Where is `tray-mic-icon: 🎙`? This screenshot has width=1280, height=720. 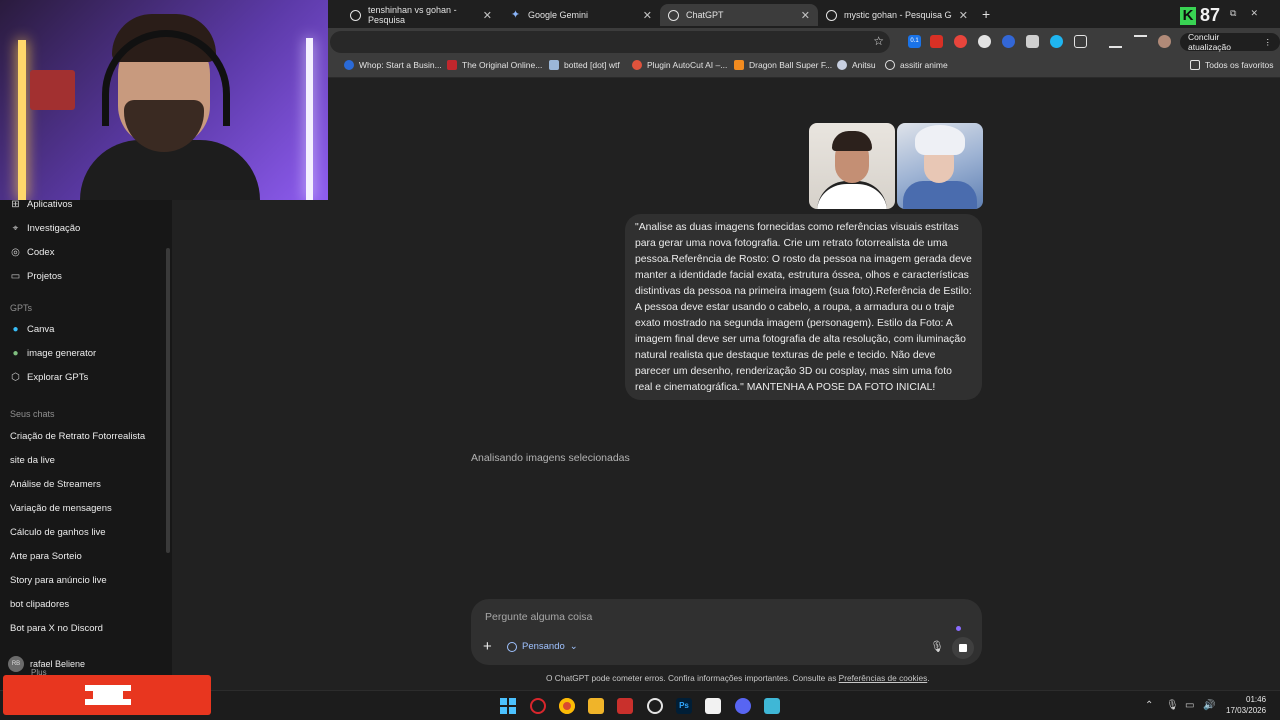 tray-mic-icon: 🎙 is located at coordinates (1172, 705).